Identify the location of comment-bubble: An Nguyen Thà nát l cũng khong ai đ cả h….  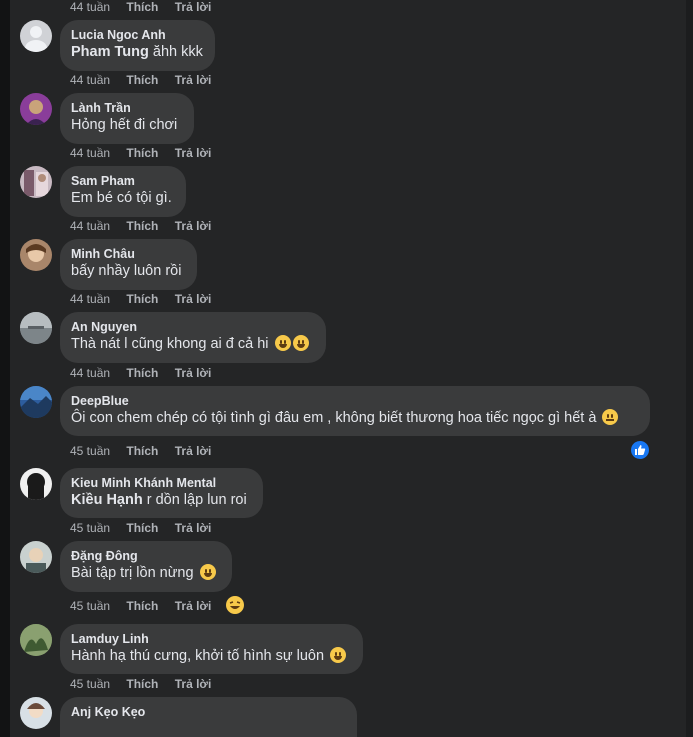
(193, 337).